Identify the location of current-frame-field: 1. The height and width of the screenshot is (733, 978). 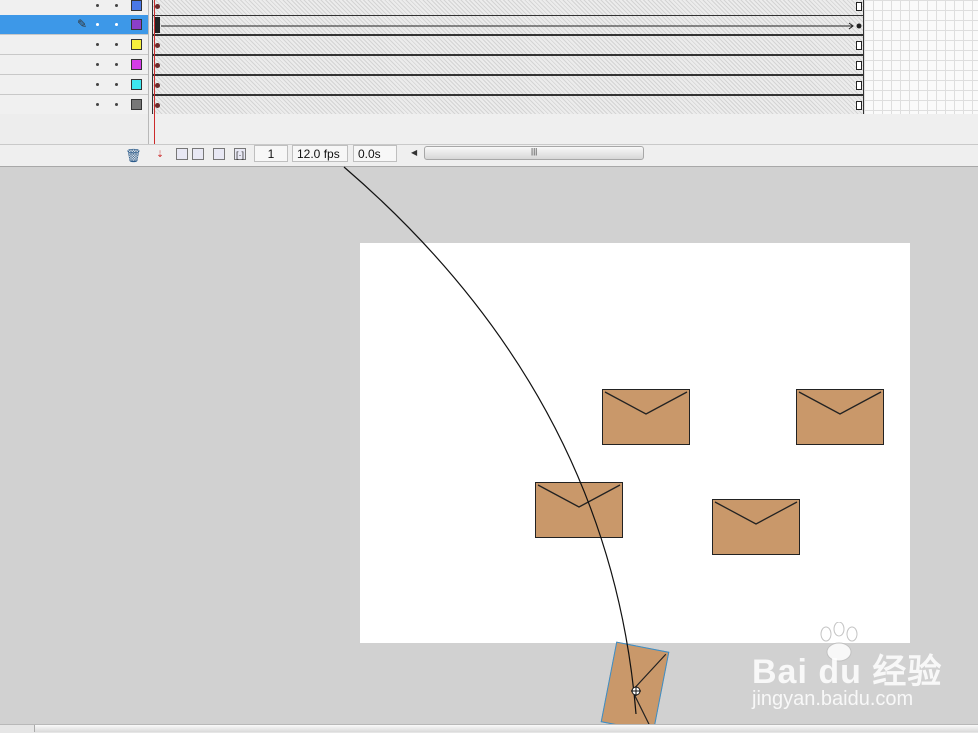
(271, 153).